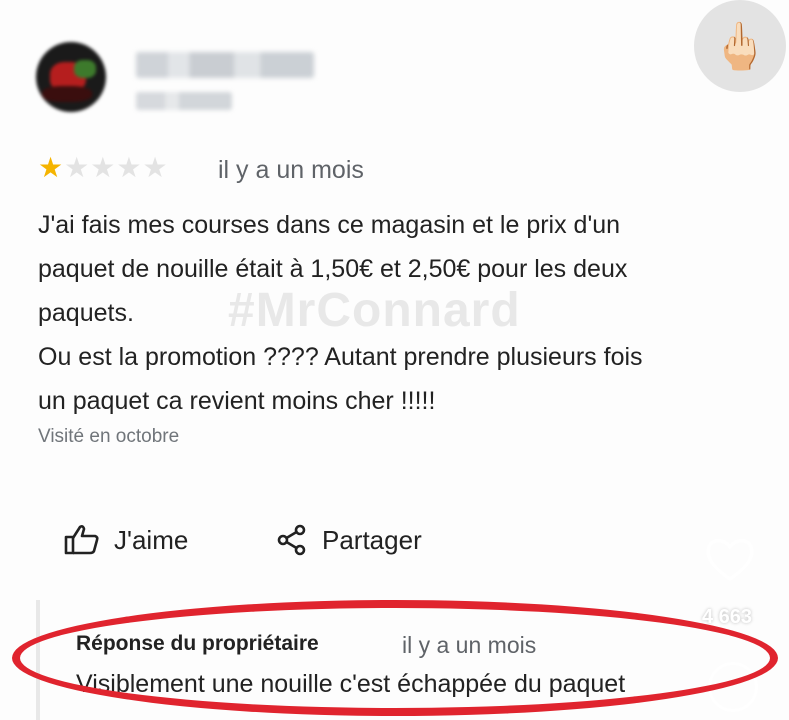 This screenshot has width=789, height=720. I want to click on heart-icon, so click(730, 559).